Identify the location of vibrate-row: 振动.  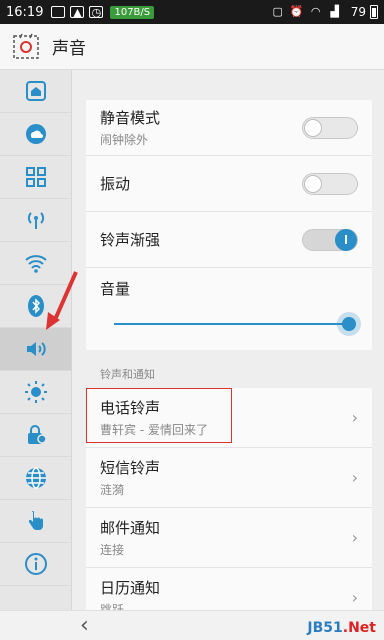
(229, 184).